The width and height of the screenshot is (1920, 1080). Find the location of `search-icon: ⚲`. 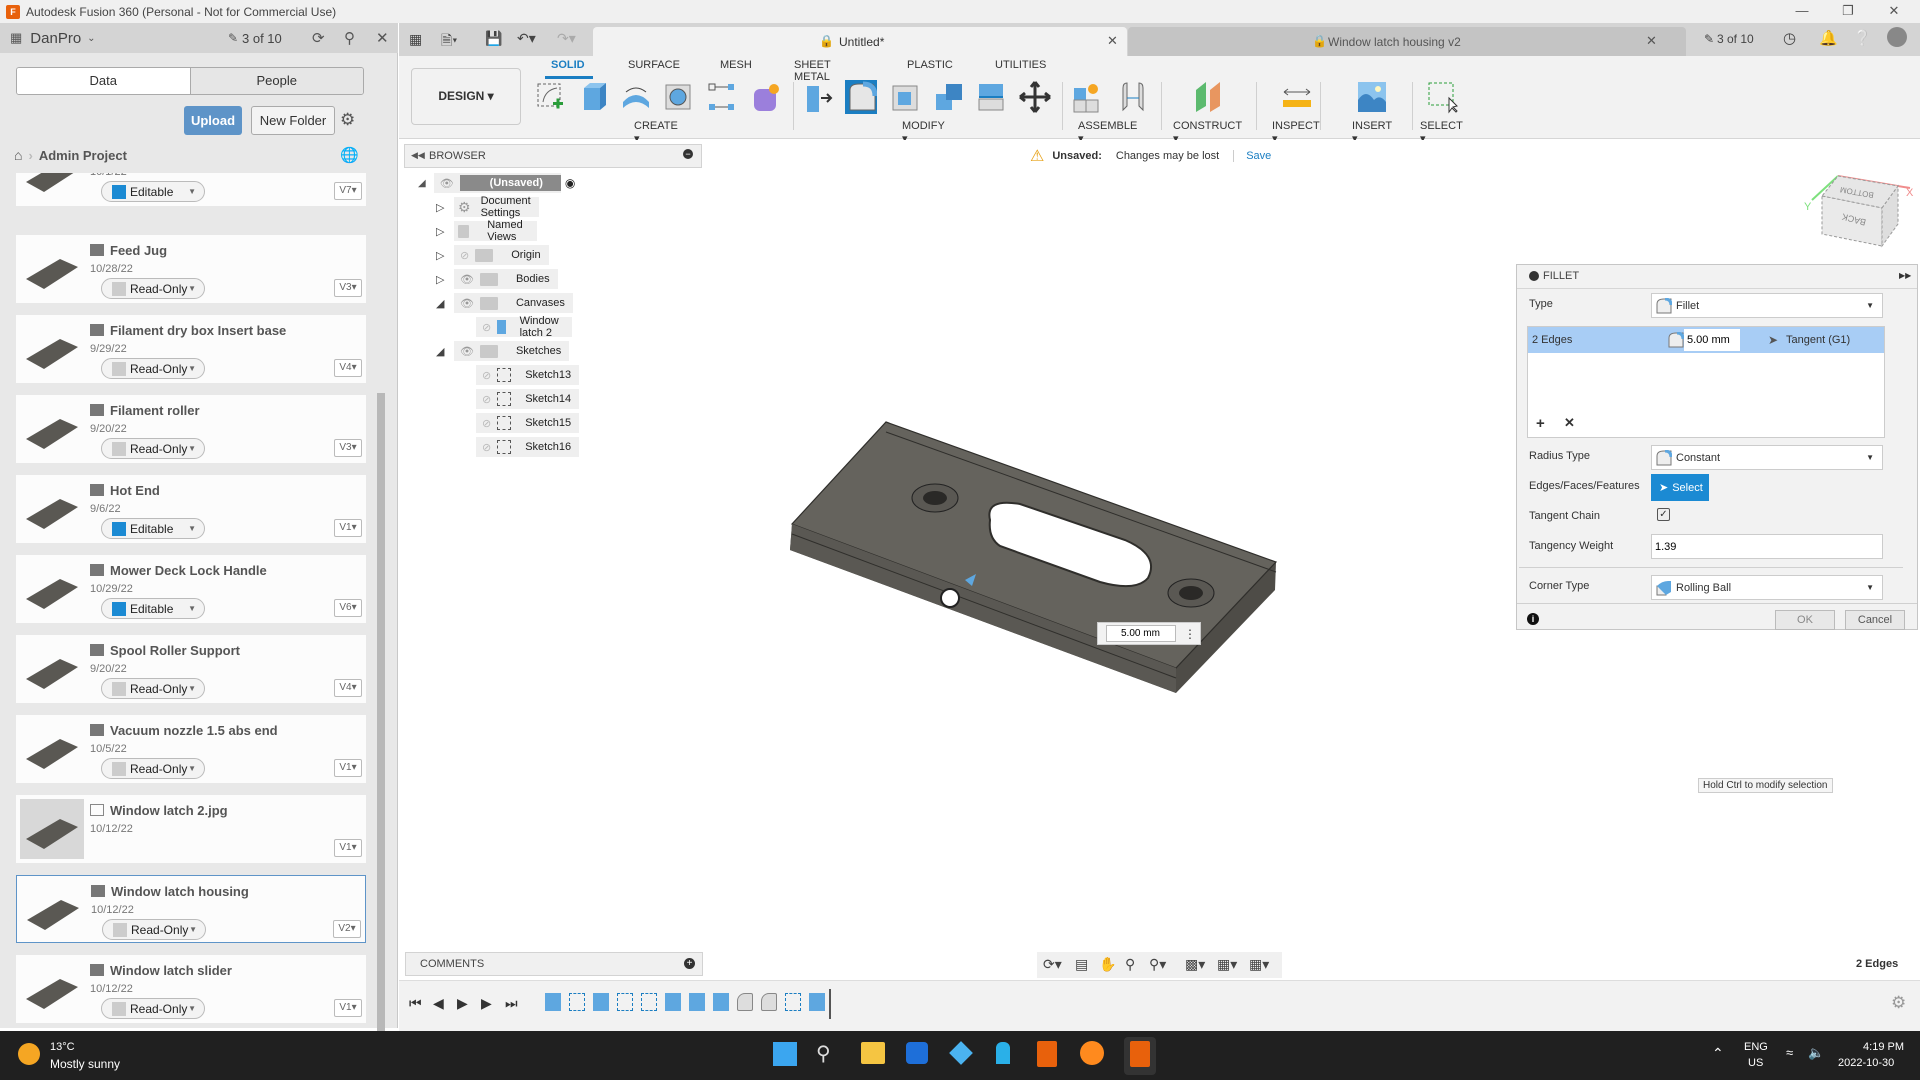

search-icon: ⚲ is located at coordinates (349, 38).